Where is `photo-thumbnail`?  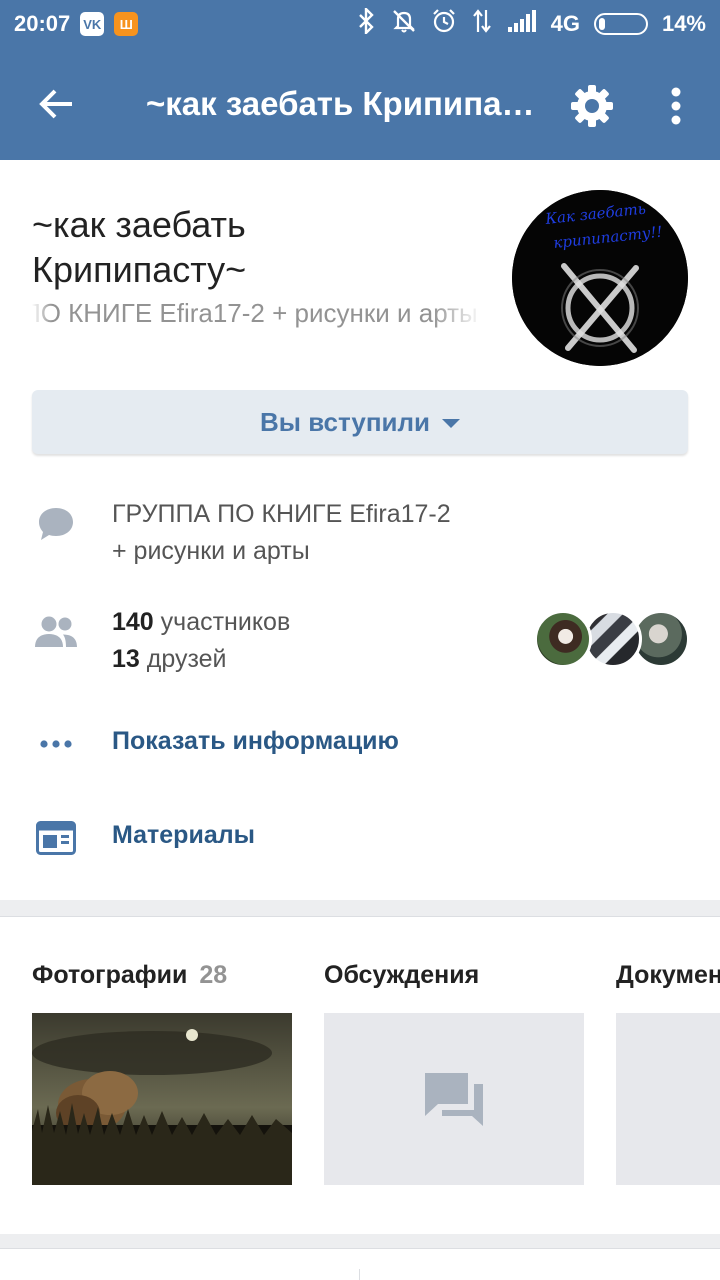
photo-thumbnail is located at coordinates (162, 1099).